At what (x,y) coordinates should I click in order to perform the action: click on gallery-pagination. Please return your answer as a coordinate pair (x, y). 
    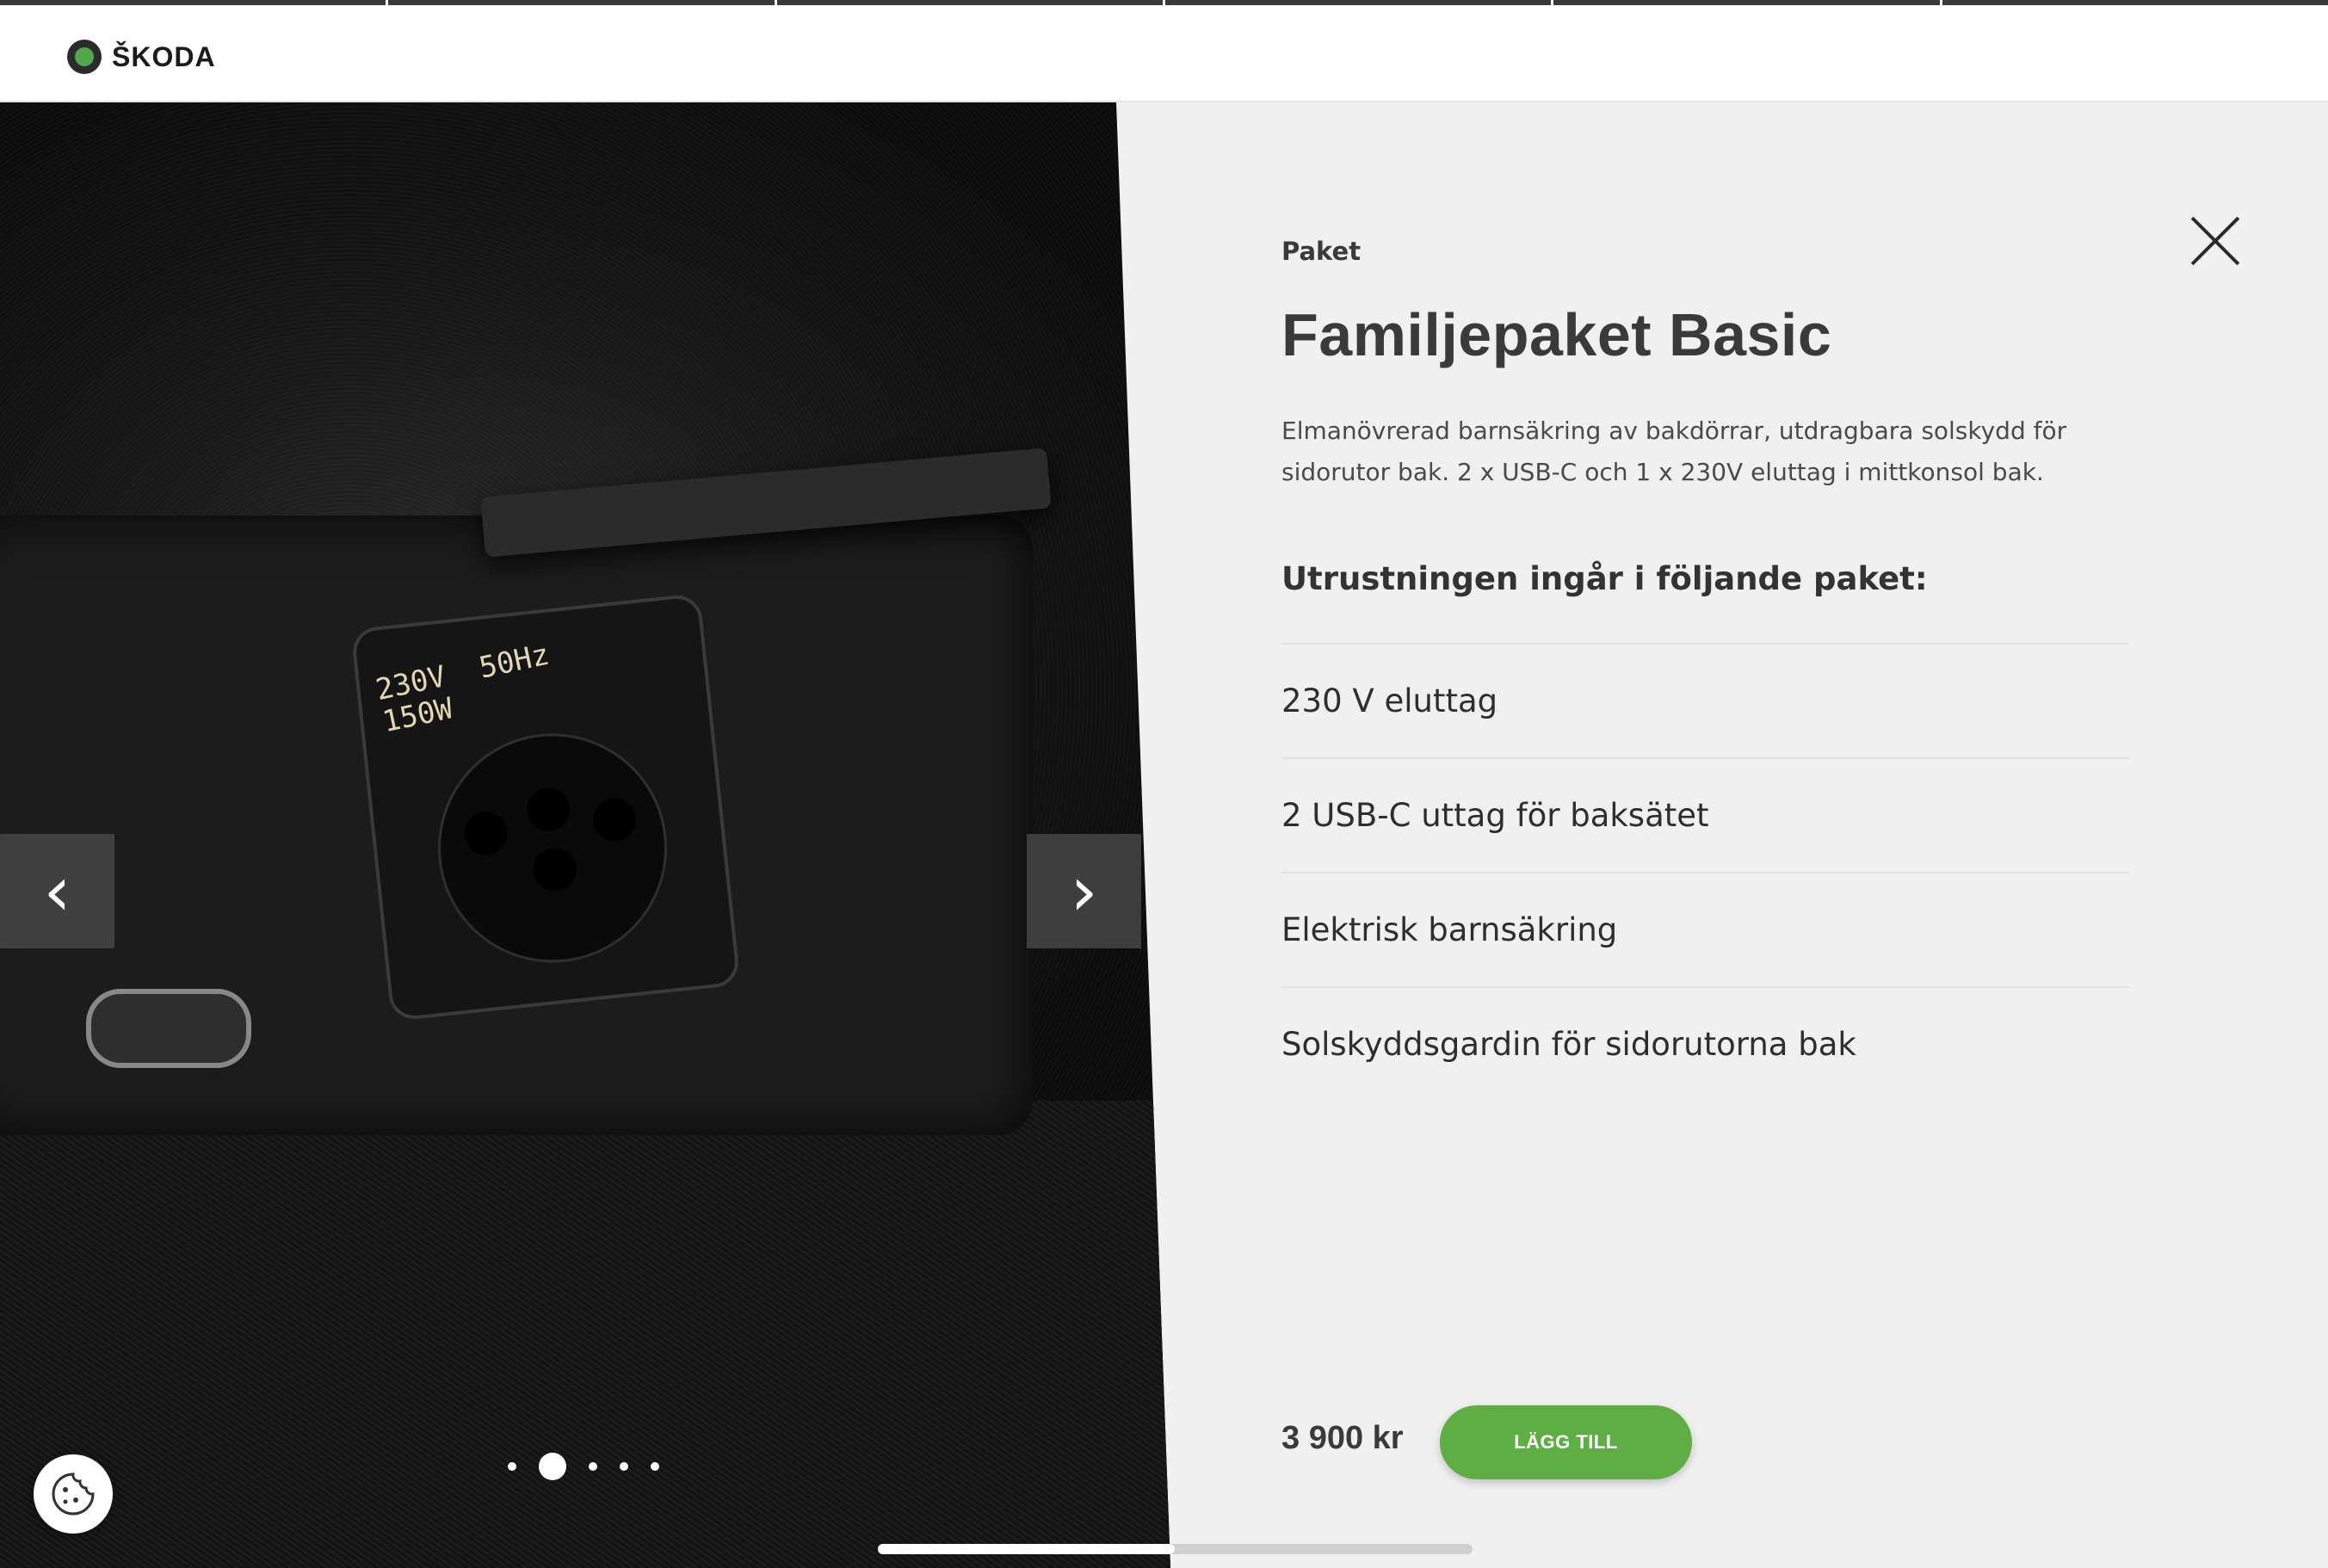
    Looking at the image, I should click on (595, 1467).